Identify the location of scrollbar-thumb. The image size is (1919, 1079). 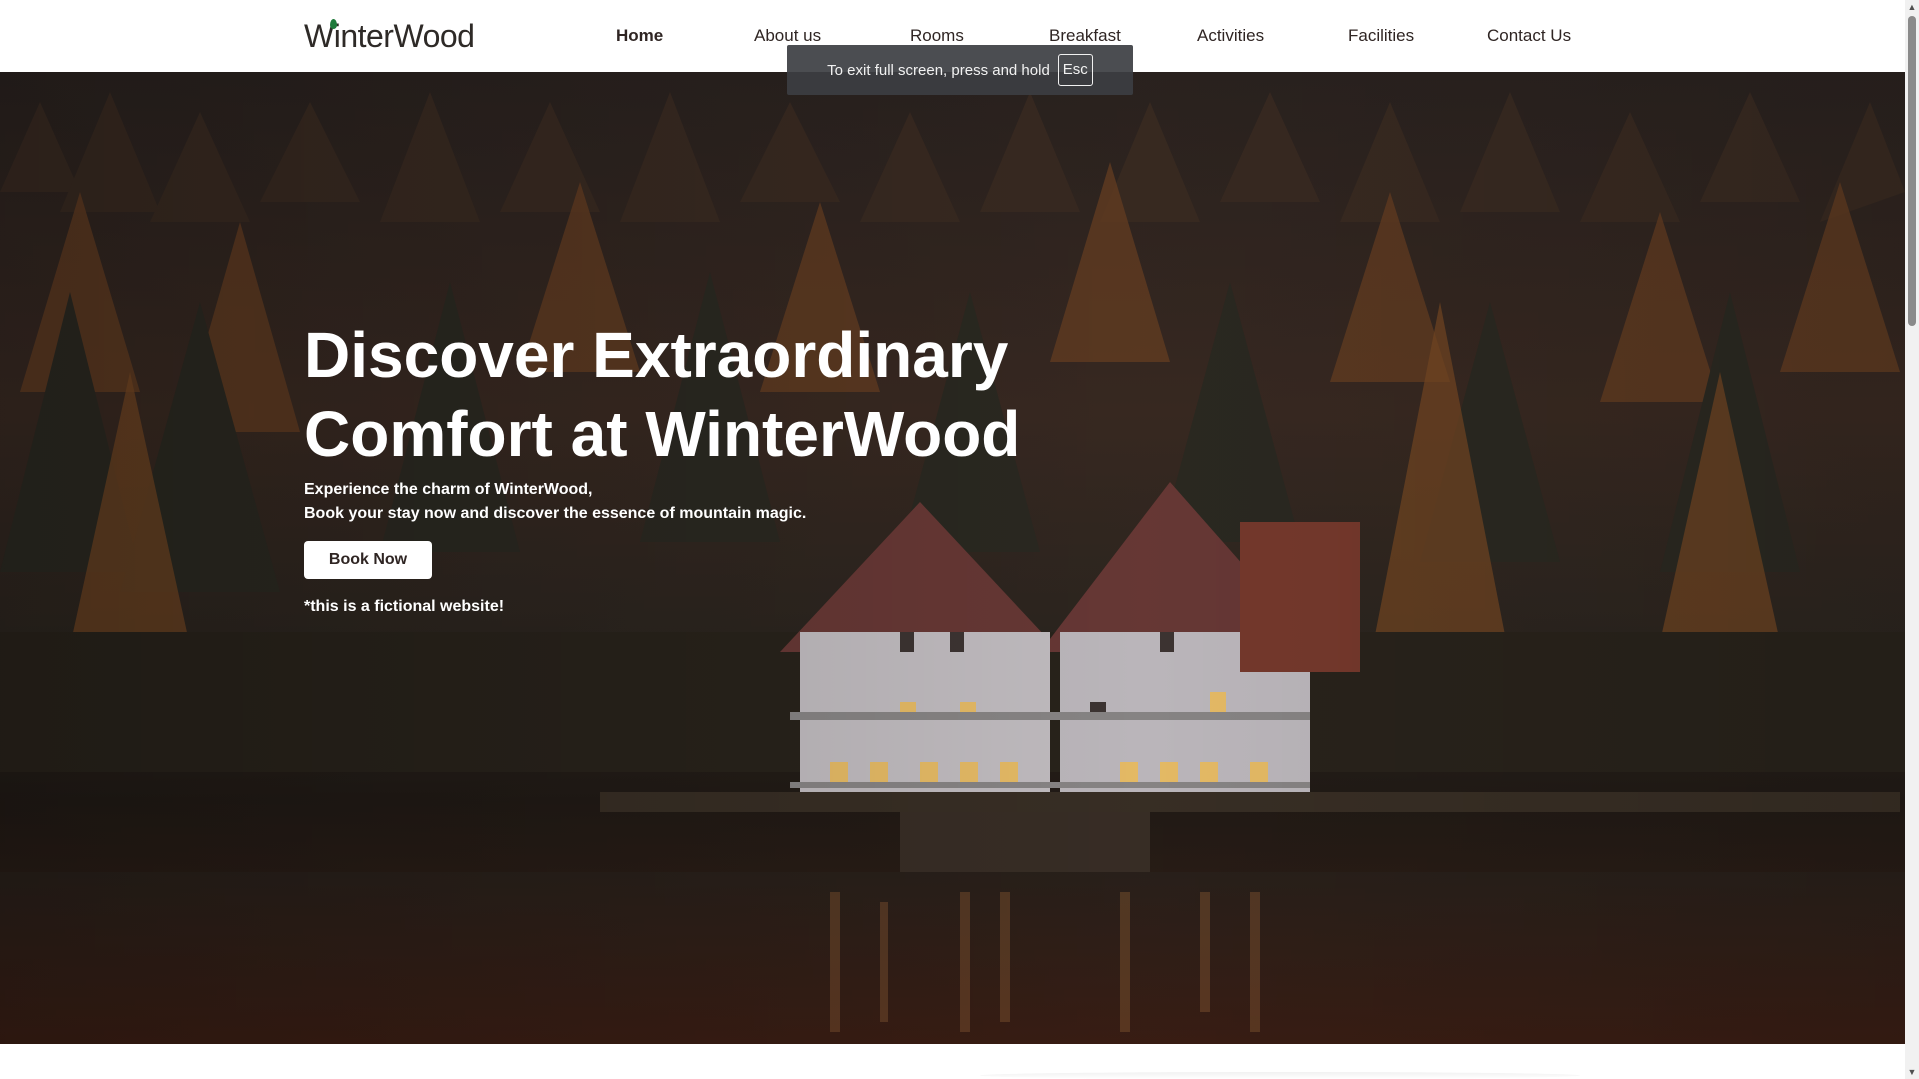
(1912, 171).